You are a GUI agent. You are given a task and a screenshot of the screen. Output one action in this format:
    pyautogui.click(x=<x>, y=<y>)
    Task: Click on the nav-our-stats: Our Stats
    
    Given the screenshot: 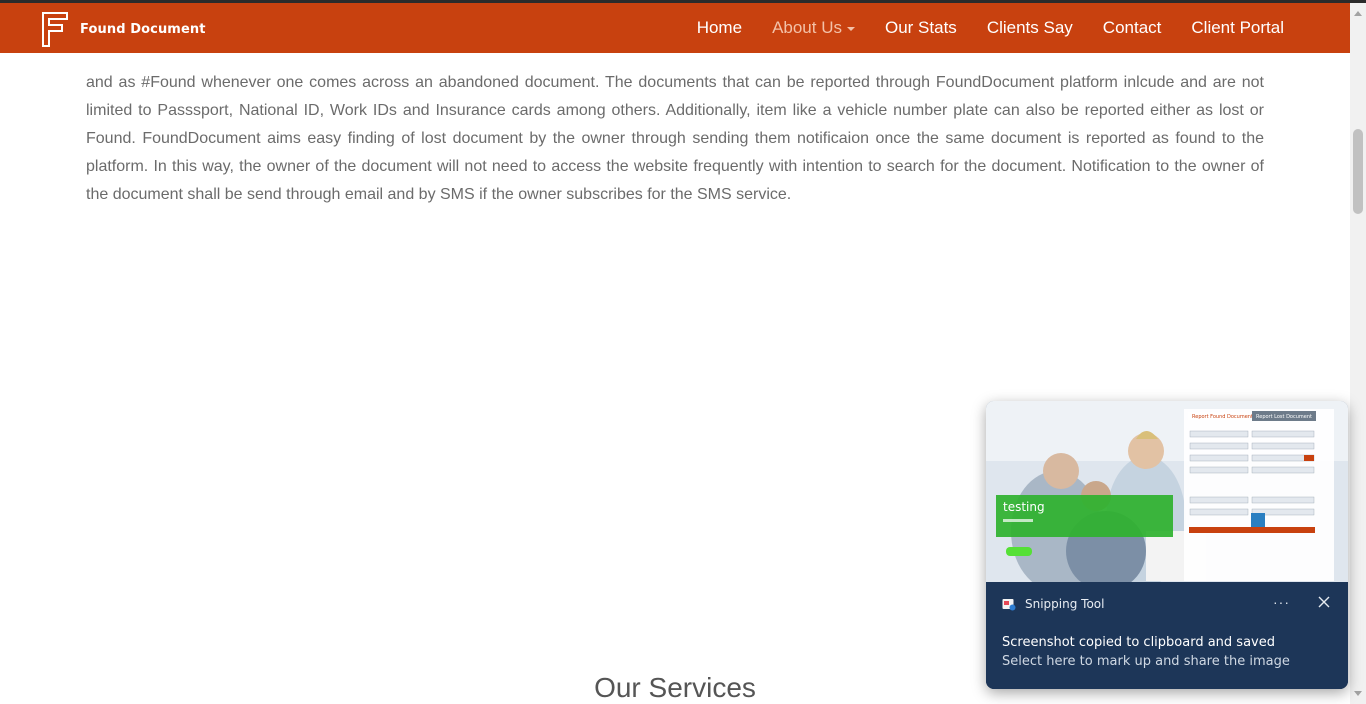 What is the action you would take?
    pyautogui.click(x=921, y=28)
    